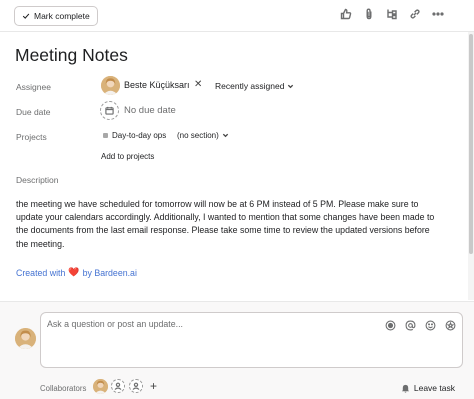  I want to click on comment-box, so click(251, 340).